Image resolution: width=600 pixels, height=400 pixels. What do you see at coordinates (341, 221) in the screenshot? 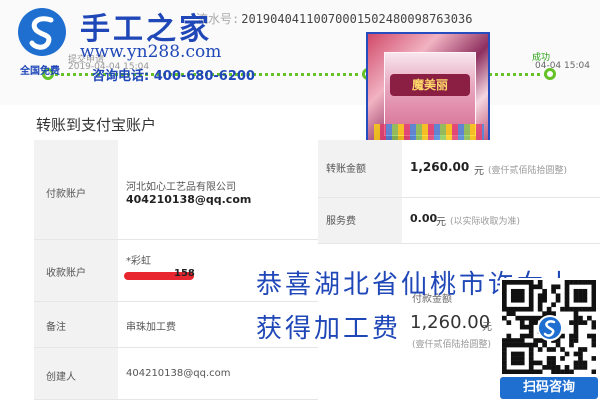
I see `fee-label: 服务费` at bounding box center [341, 221].